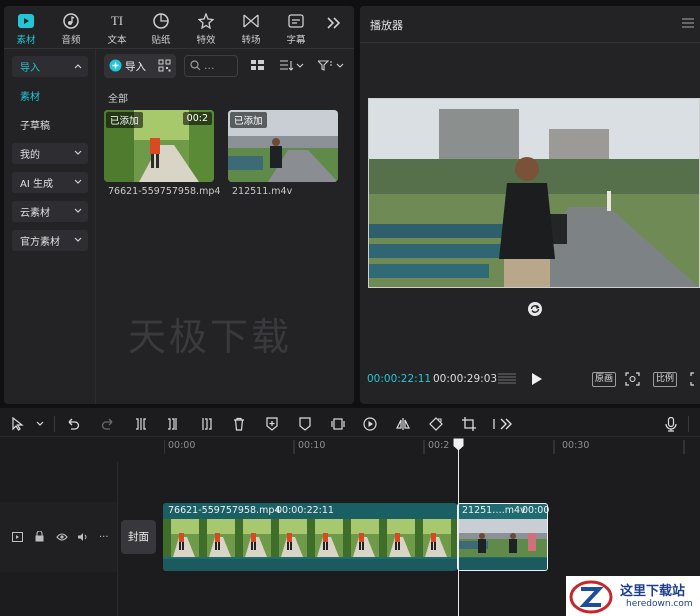 Image resolution: width=700 pixels, height=616 pixels. I want to click on grid-view-icon, so click(257, 65).